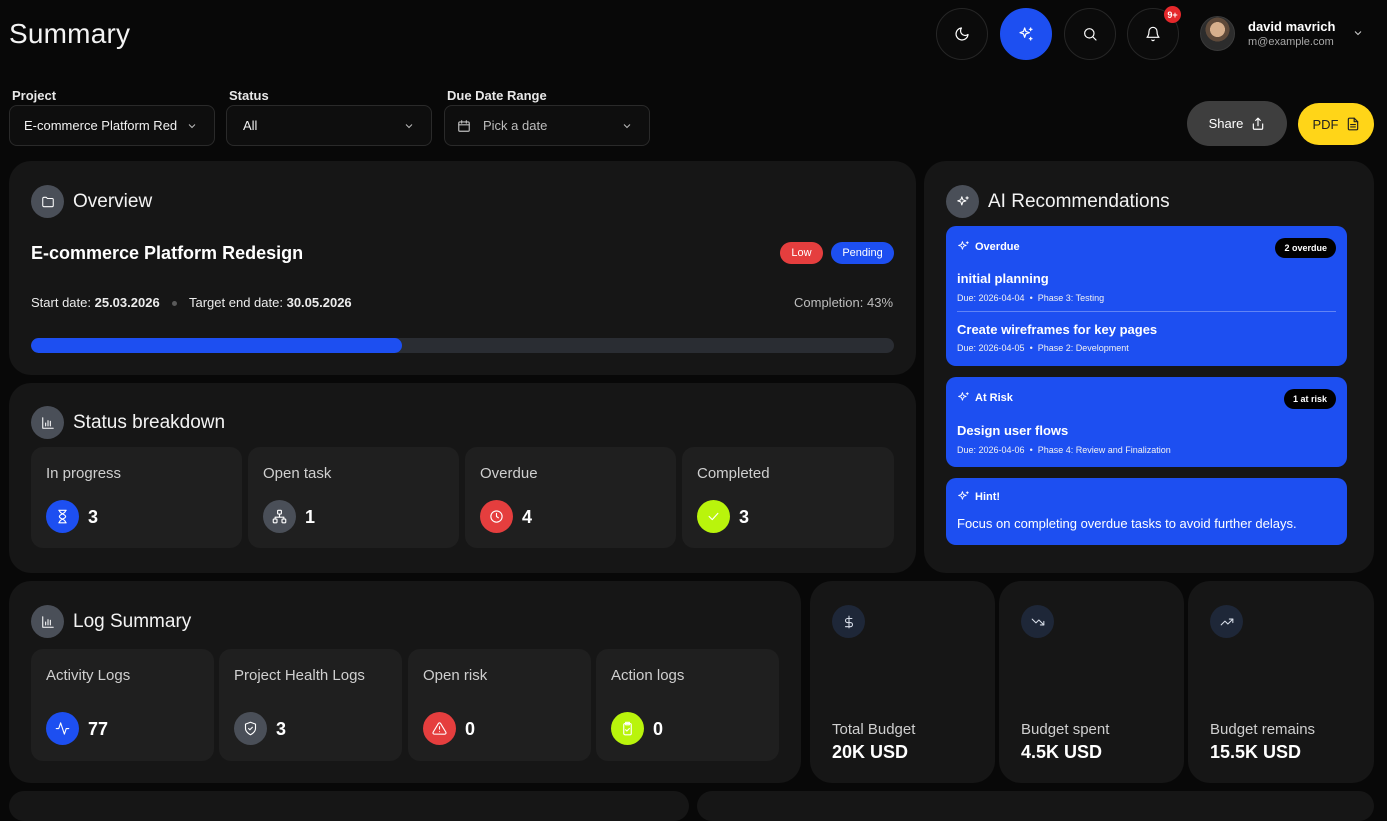 The image size is (1387, 821). Describe the element at coordinates (997, 246) in the screenshot. I see `overdue-heading-text: Overdue` at that location.